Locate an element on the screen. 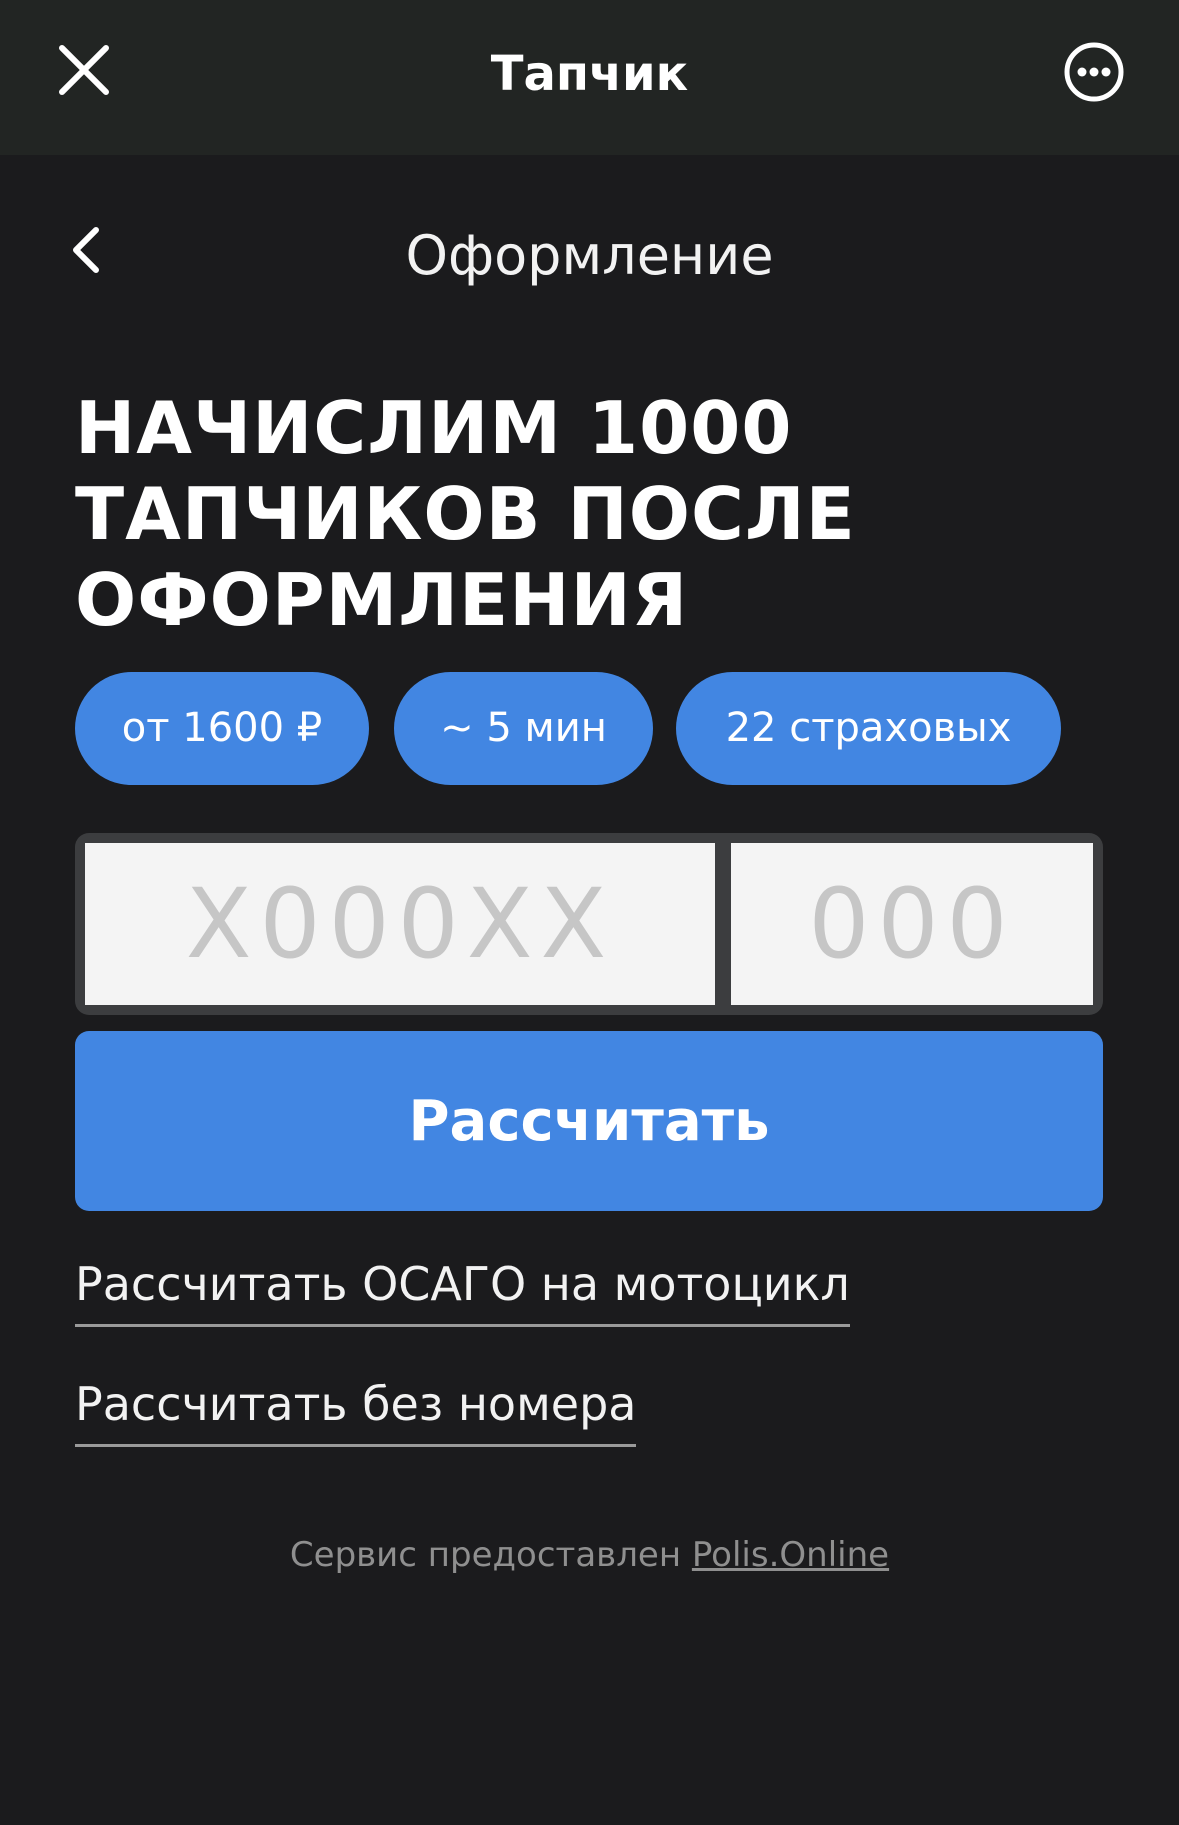 The width and height of the screenshot is (1179, 1825). app-title: Тапчик is located at coordinates (589, 74).